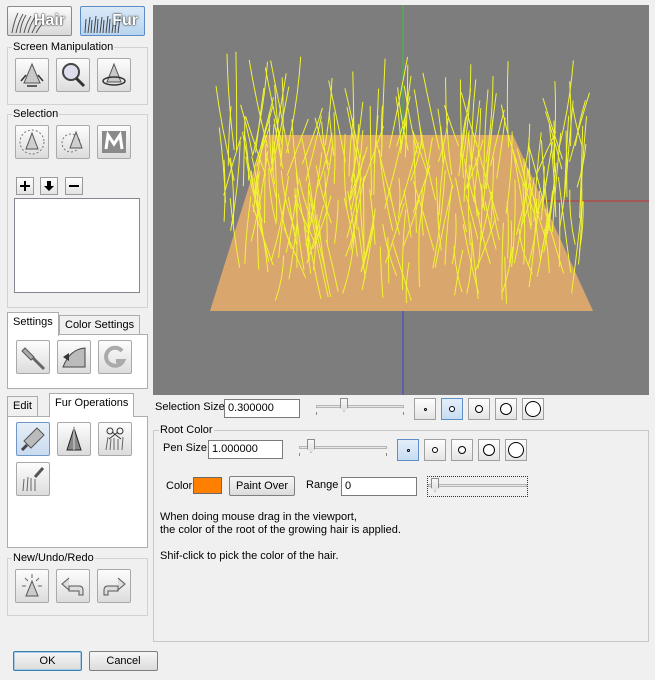 The height and width of the screenshot is (680, 655). I want to click on root-color-tool-button, so click(33, 439).